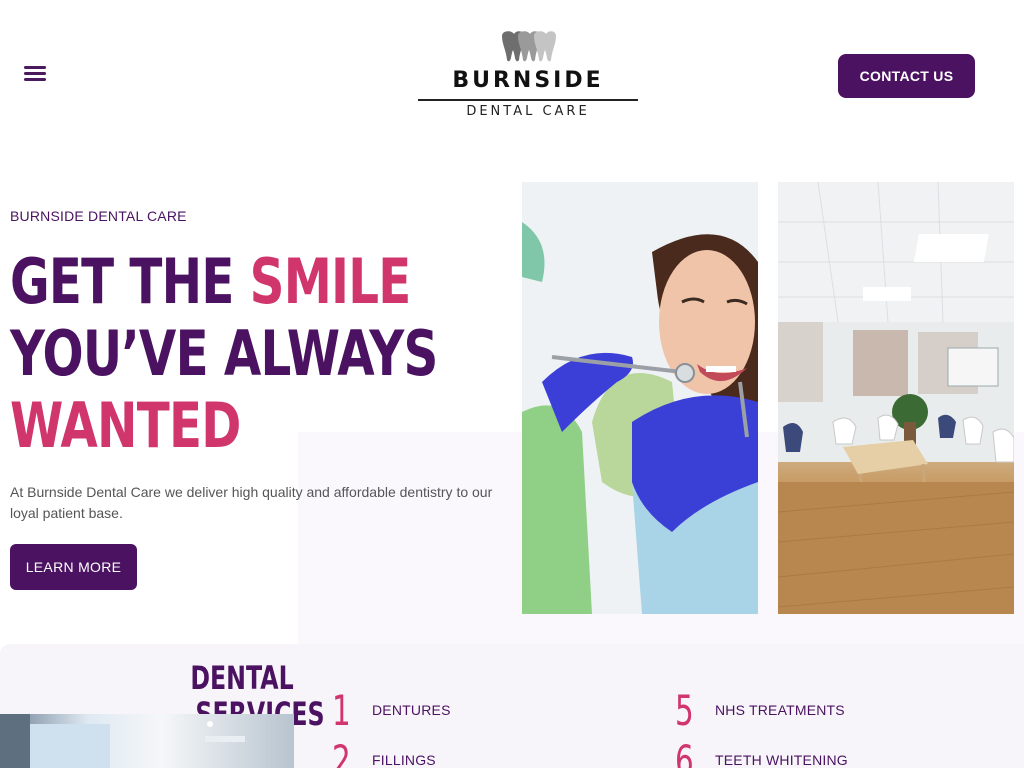  Describe the element at coordinates (684, 710) in the screenshot. I see `service-number: 5` at that location.